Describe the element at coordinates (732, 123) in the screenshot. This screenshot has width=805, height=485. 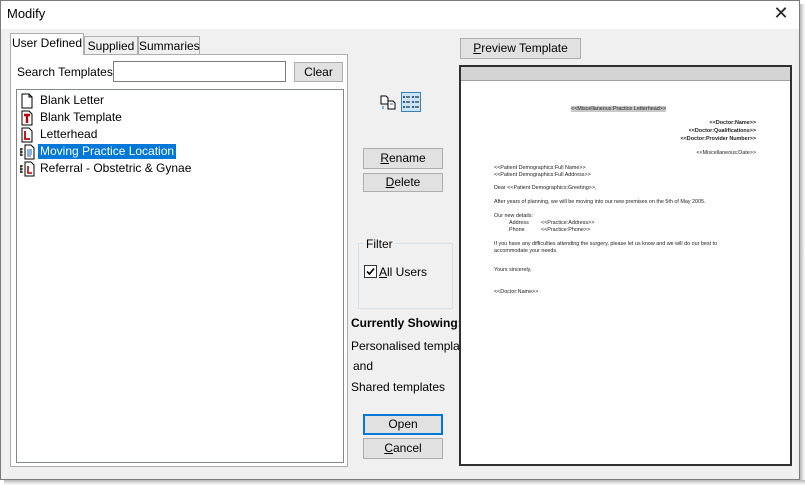
I see `doc-doctor-name: <<Doctor:Name>>` at that location.